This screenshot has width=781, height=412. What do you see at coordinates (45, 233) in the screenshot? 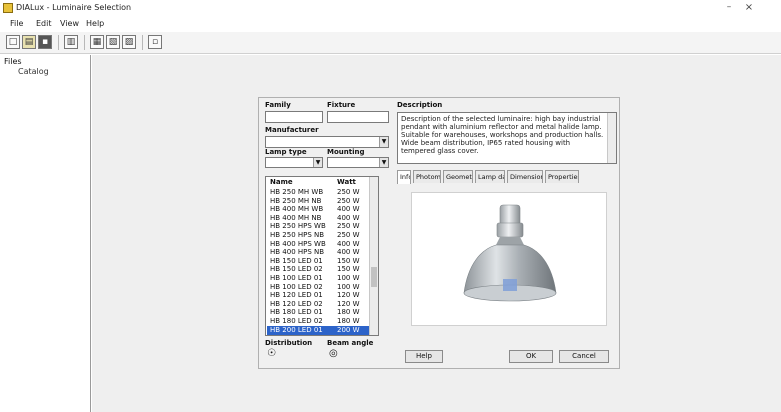
I see `tree-pane: Files Catalog` at bounding box center [45, 233].